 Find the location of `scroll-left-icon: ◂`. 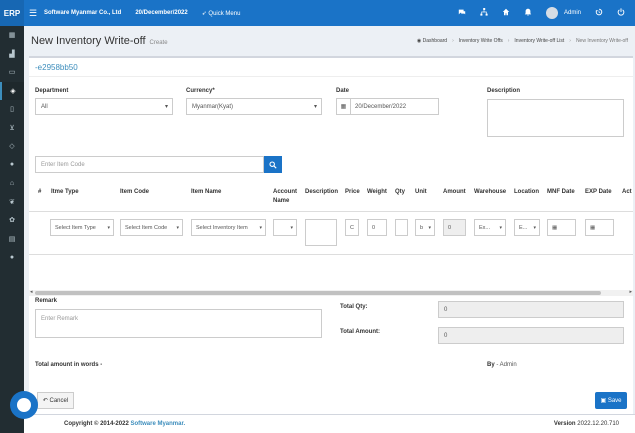

scroll-left-icon: ◂ is located at coordinates (31, 292).